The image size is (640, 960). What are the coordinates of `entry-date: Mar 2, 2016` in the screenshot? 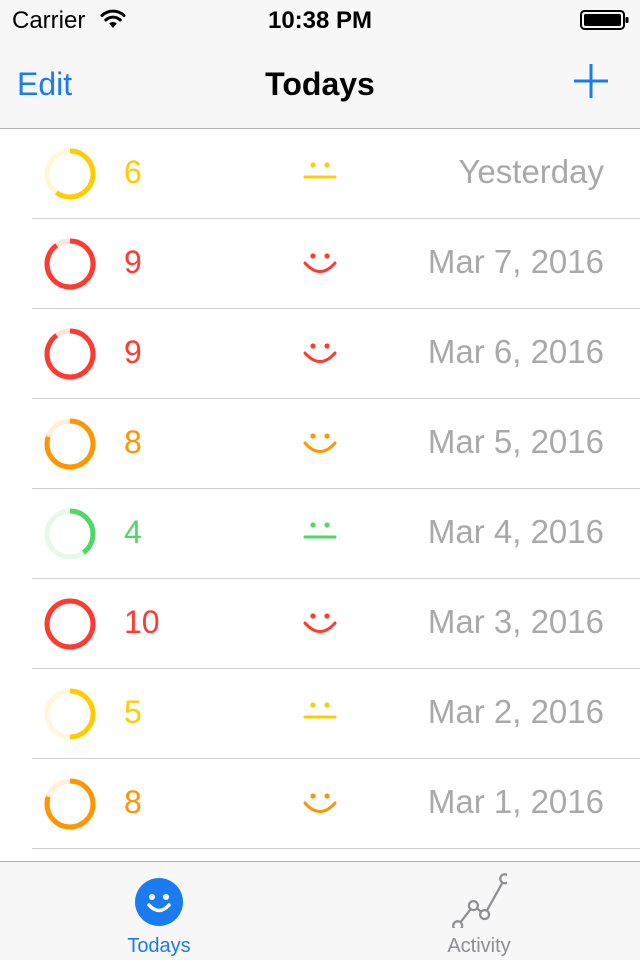 It's located at (515, 711).